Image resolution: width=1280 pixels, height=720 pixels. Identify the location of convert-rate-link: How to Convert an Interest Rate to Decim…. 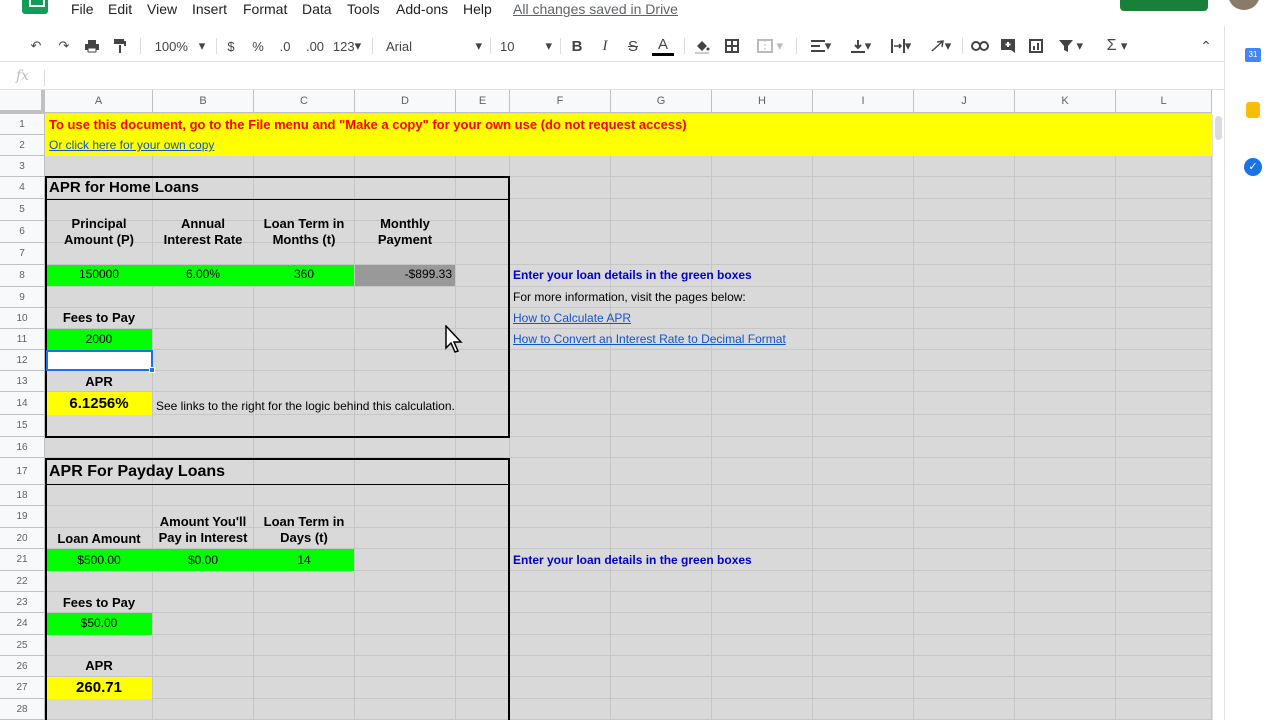
(649, 339).